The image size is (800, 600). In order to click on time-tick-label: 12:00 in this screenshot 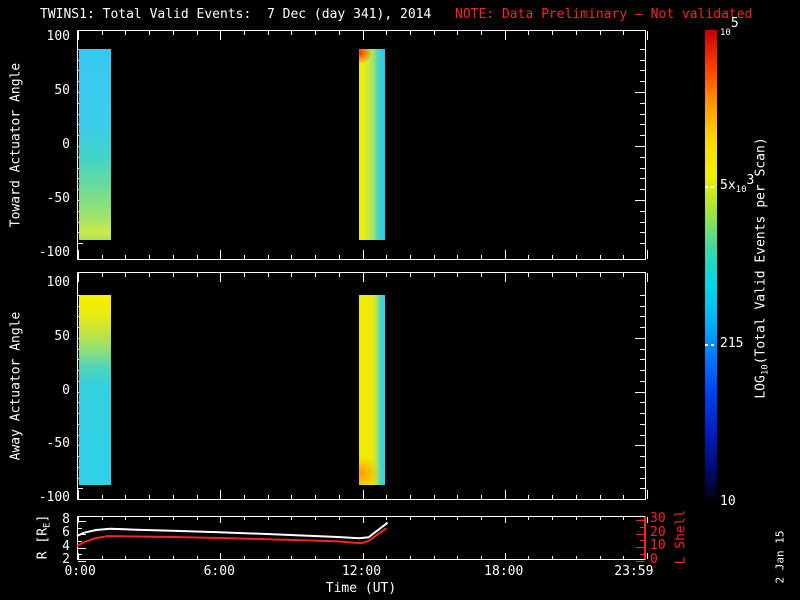, I will do `click(361, 571)`.